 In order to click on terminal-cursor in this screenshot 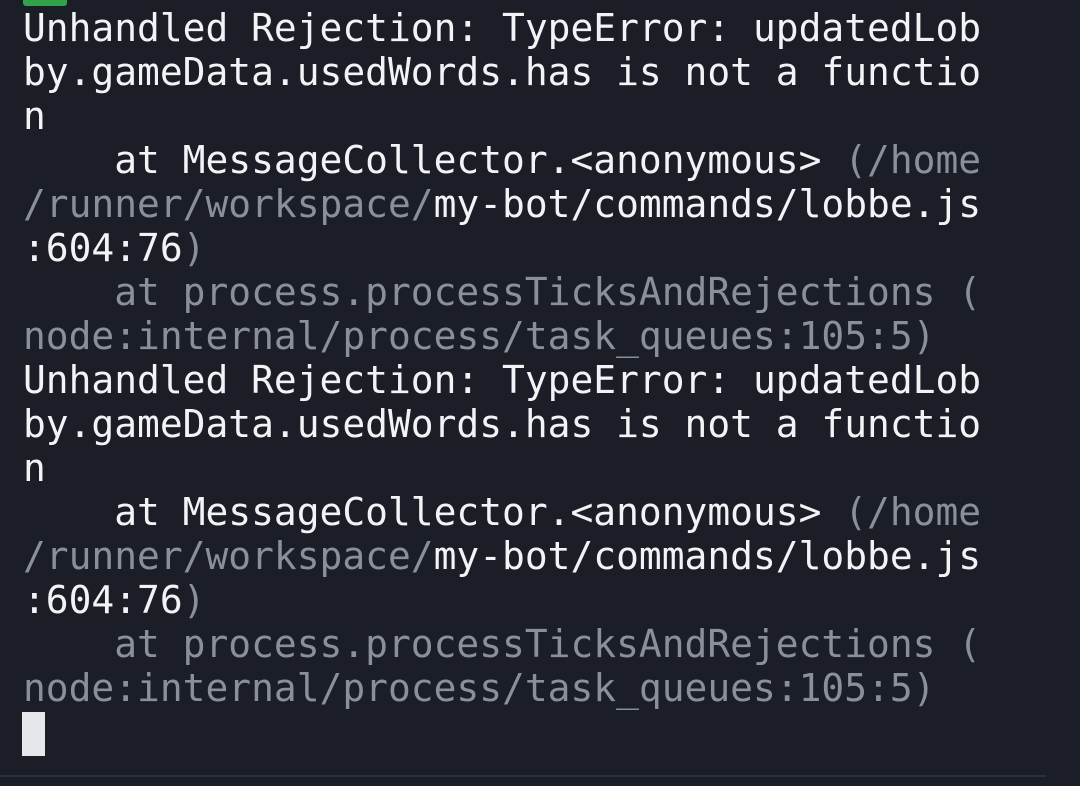, I will do `click(33, 734)`.